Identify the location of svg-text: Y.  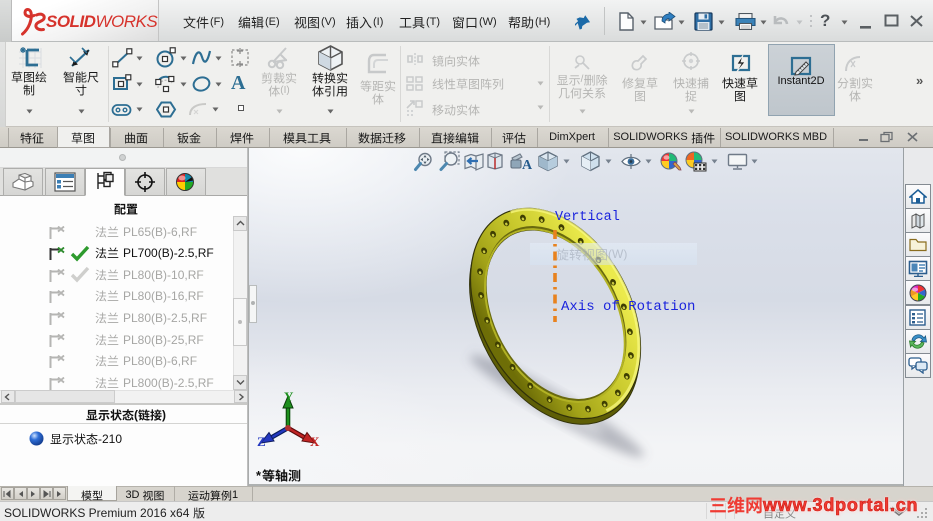
(289, 396).